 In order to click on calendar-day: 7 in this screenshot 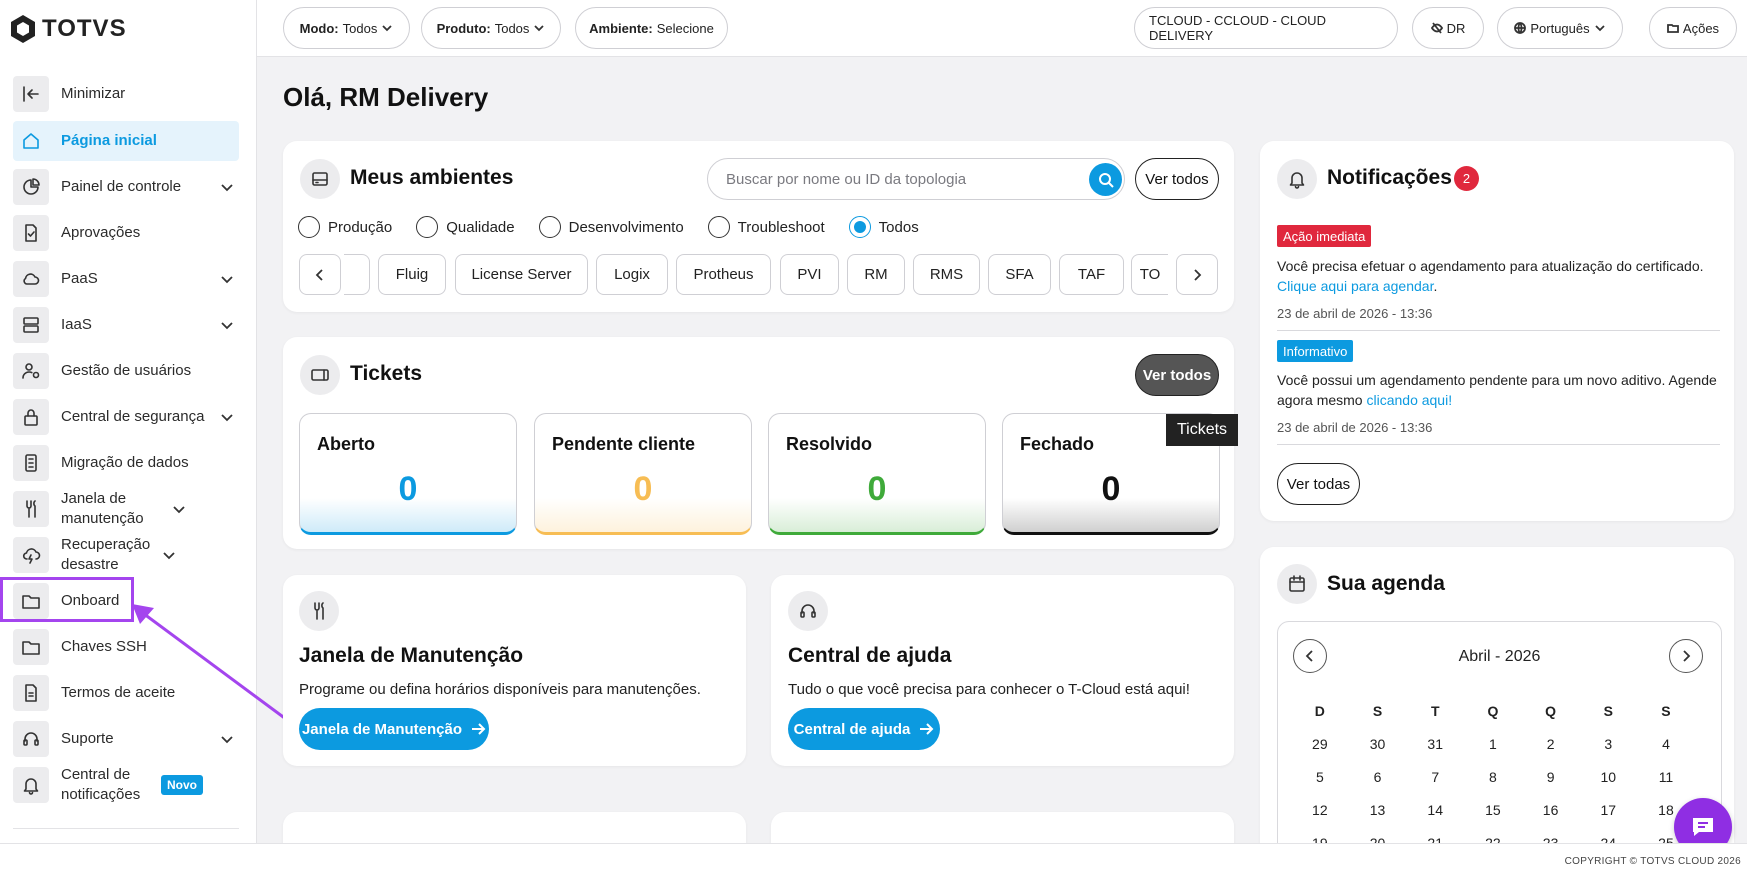, I will do `click(1435, 777)`.